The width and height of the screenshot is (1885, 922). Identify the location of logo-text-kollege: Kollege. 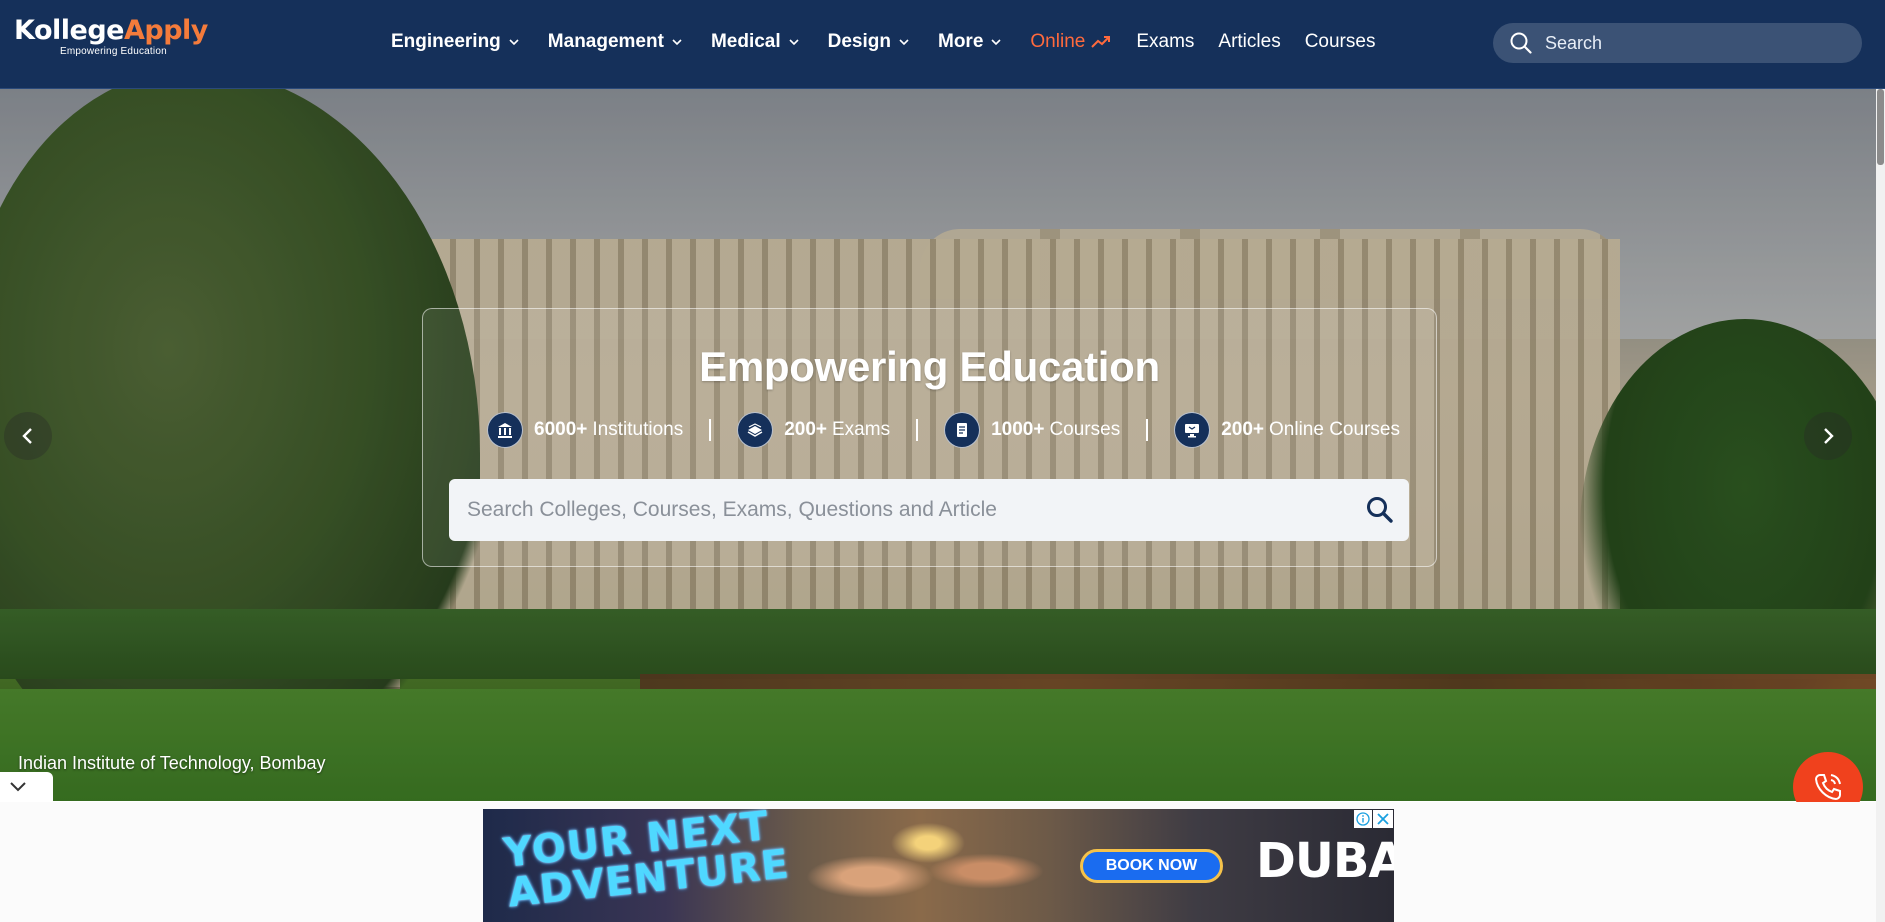
(69, 30).